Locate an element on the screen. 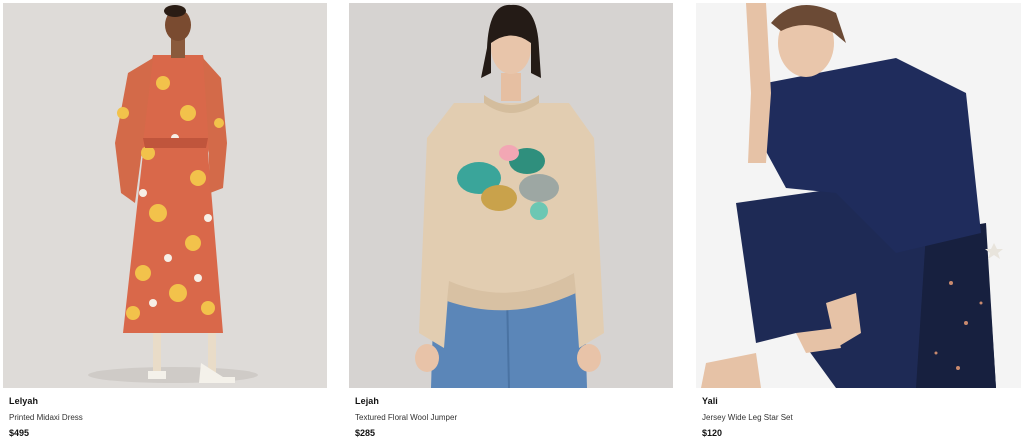 Image resolution: width=1024 pixels, height=440 pixels. product-description: Textured Floral Wool Jumper is located at coordinates (406, 417).